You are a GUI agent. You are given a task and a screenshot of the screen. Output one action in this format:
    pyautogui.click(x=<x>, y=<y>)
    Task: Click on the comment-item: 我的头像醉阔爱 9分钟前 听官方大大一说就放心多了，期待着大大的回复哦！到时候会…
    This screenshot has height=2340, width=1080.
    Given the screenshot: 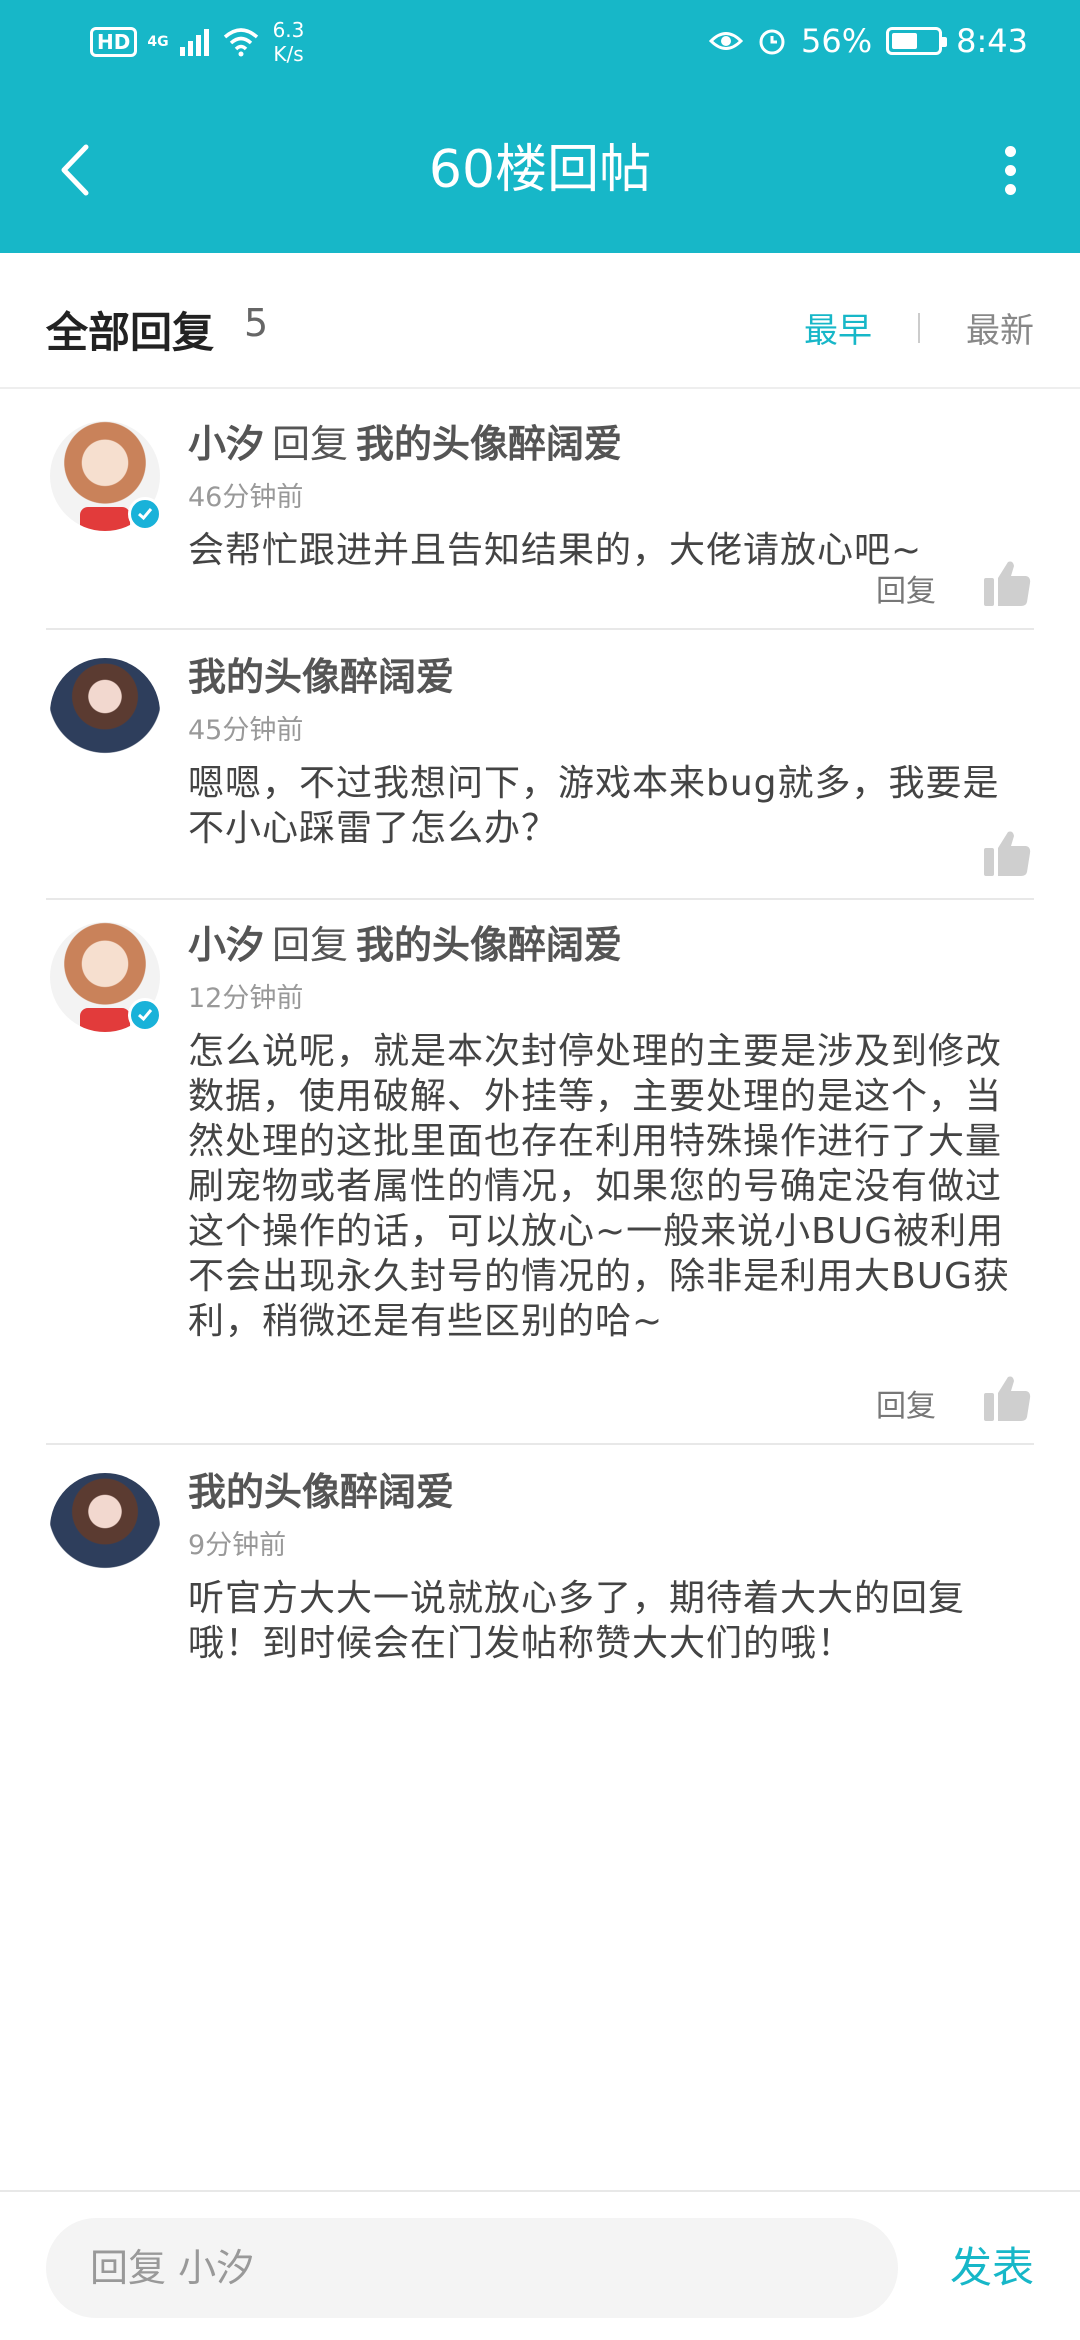 What is the action you would take?
    pyautogui.click(x=540, y=1595)
    